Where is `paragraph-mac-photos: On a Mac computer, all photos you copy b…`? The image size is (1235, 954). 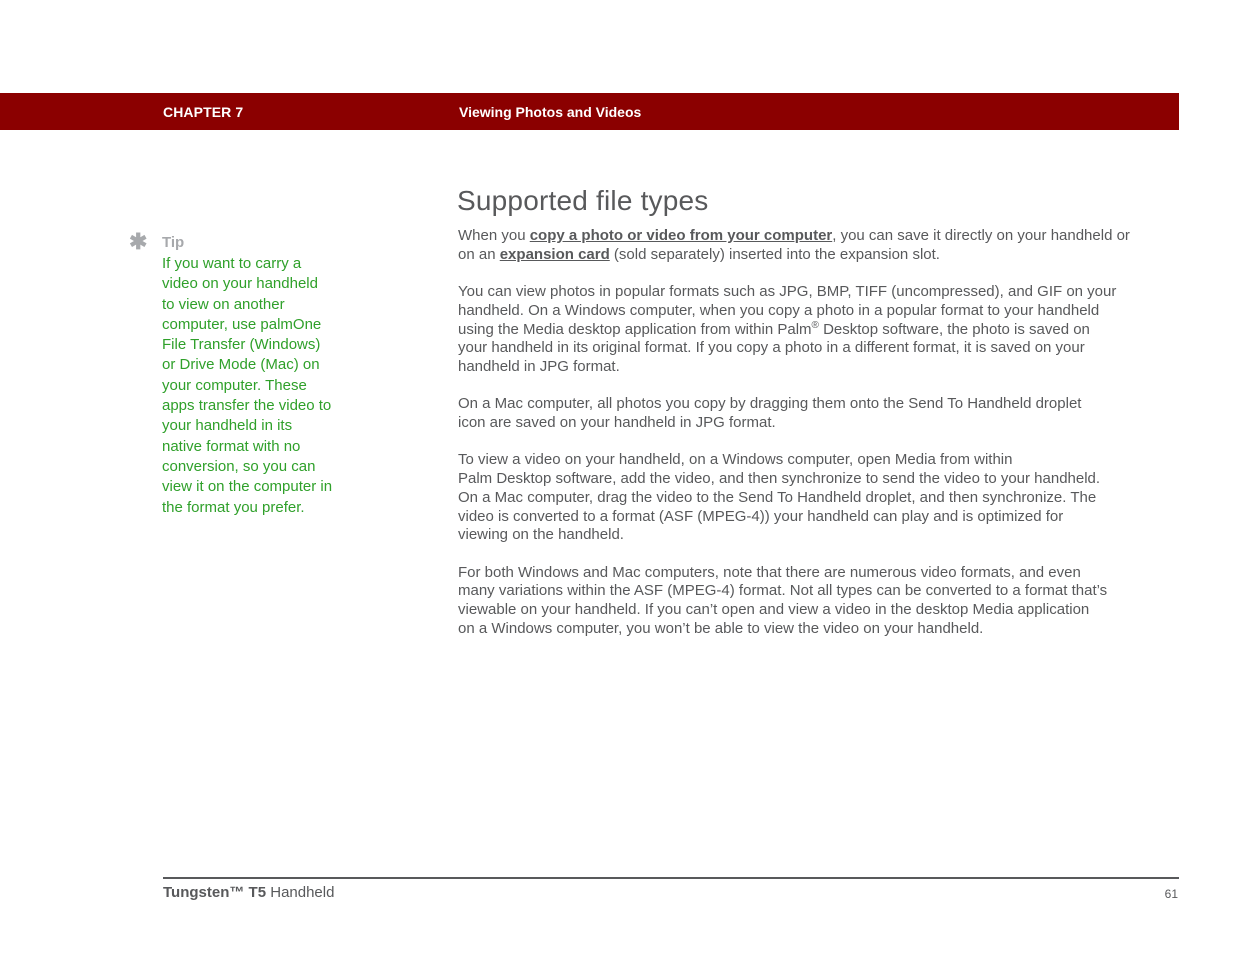
paragraph-mac-photos: On a Mac computer, all photos you copy b… is located at coordinates (819, 413).